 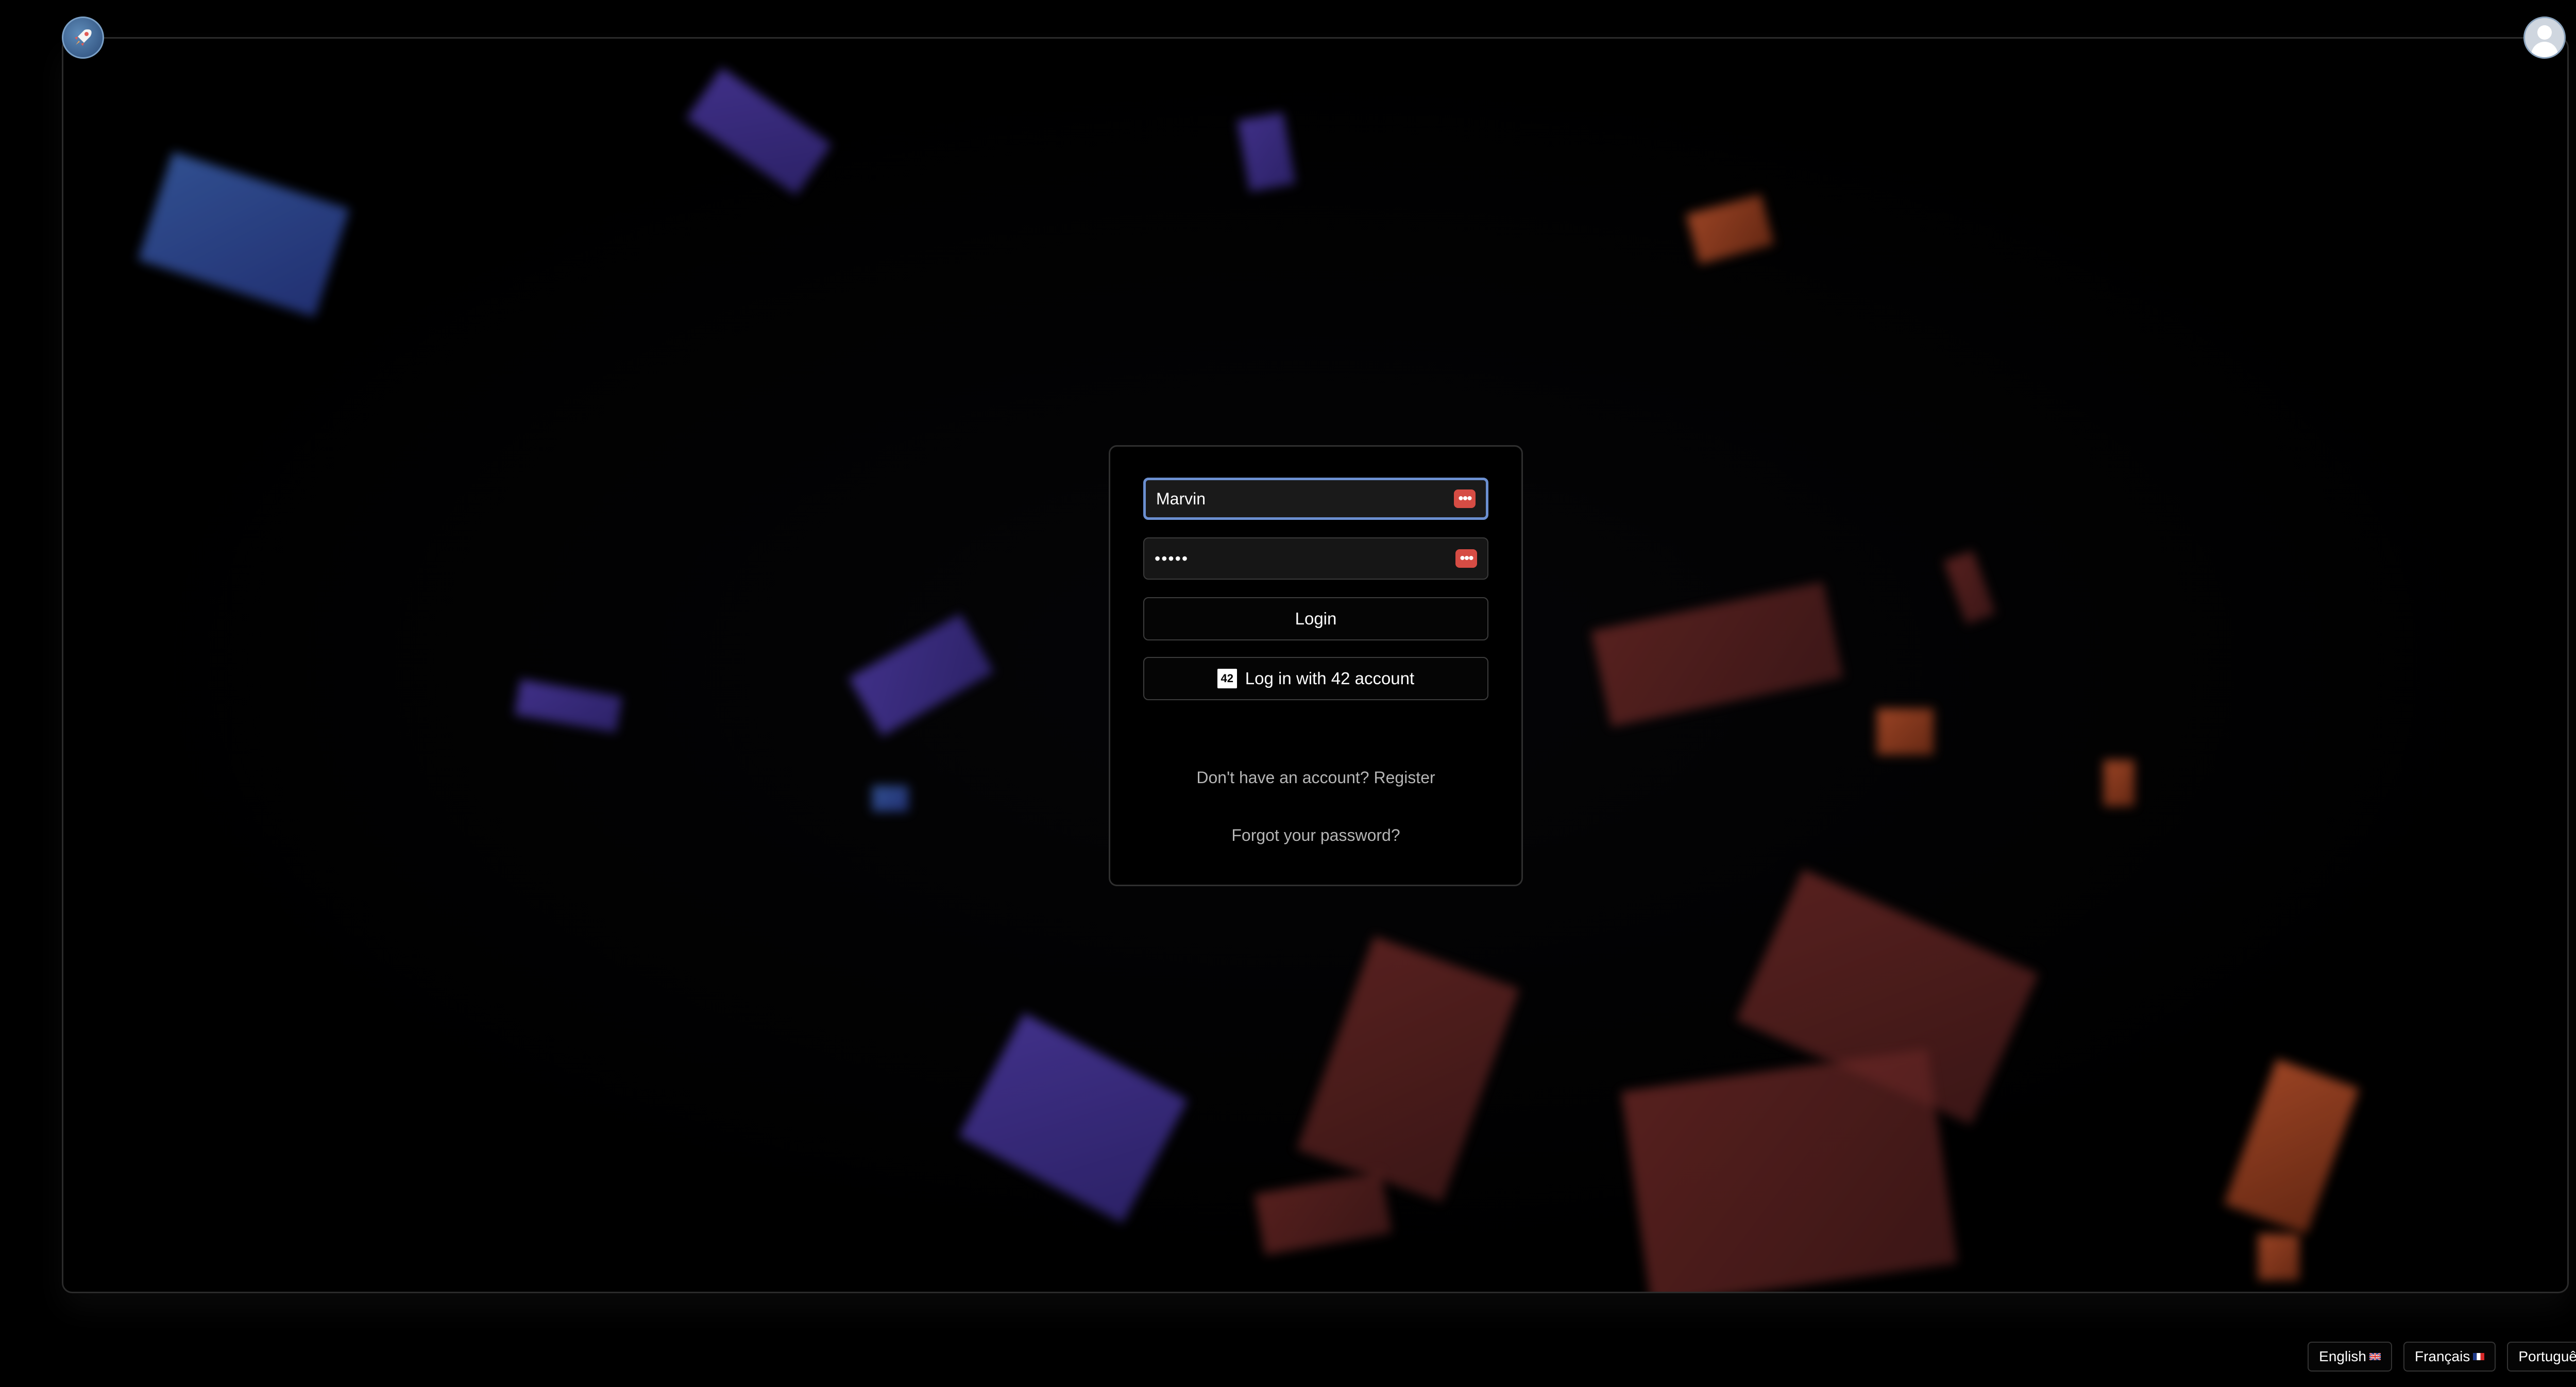 I want to click on password-input: •••••, so click(x=1305, y=558).